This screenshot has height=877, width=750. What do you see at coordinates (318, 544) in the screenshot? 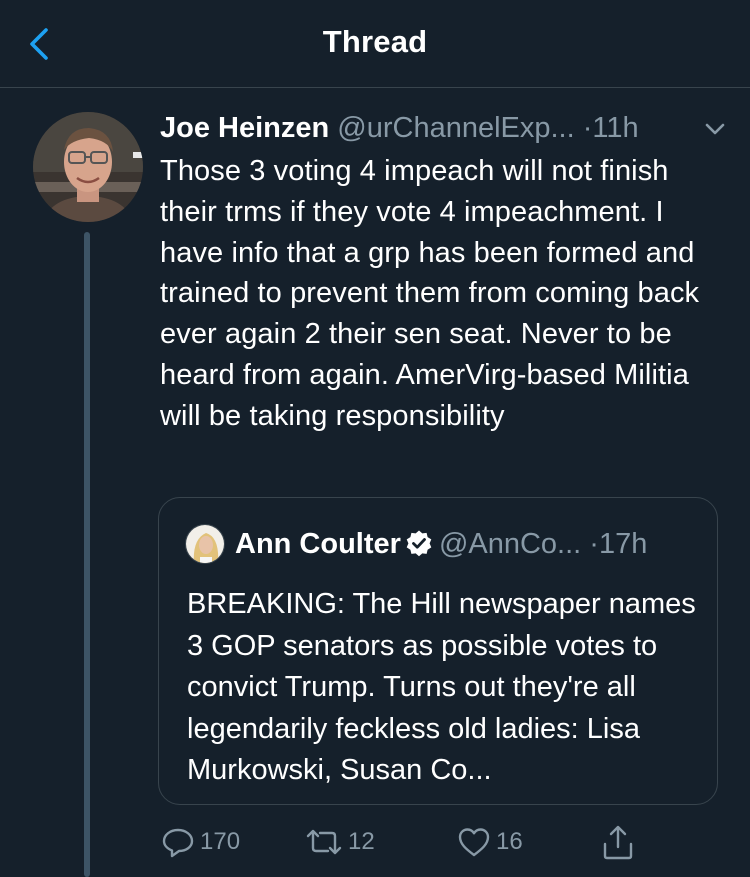
I see `quoted-author-name: Ann Coulter` at bounding box center [318, 544].